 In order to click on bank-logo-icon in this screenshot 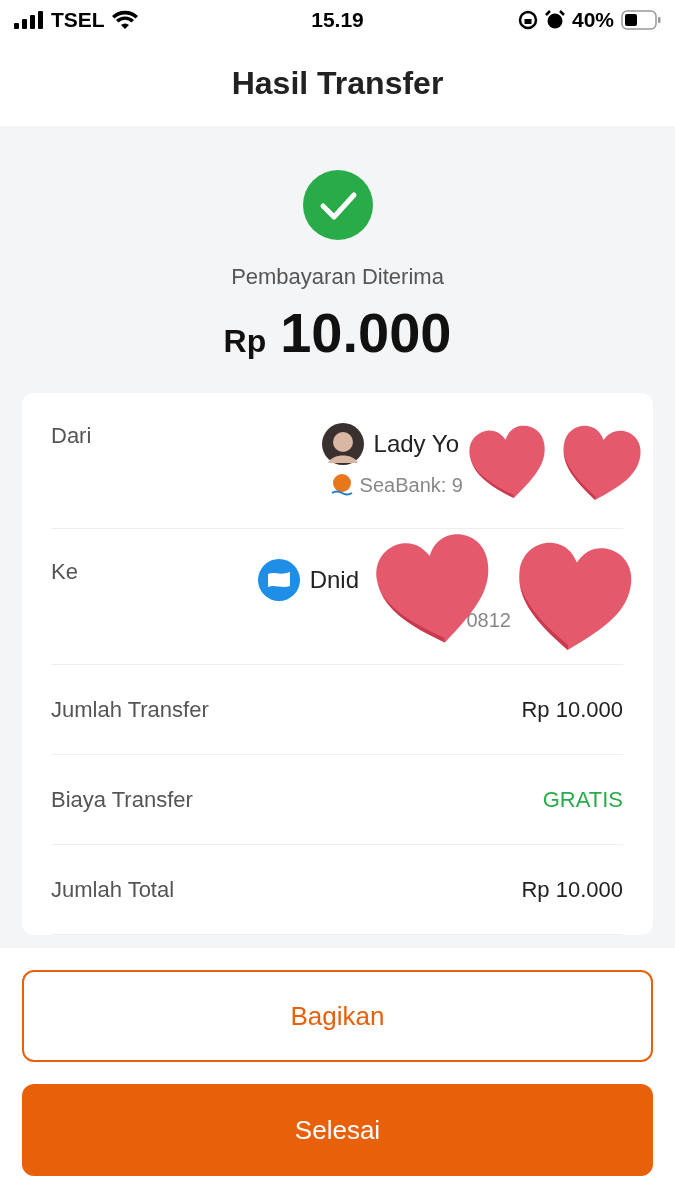, I will do `click(341, 485)`.